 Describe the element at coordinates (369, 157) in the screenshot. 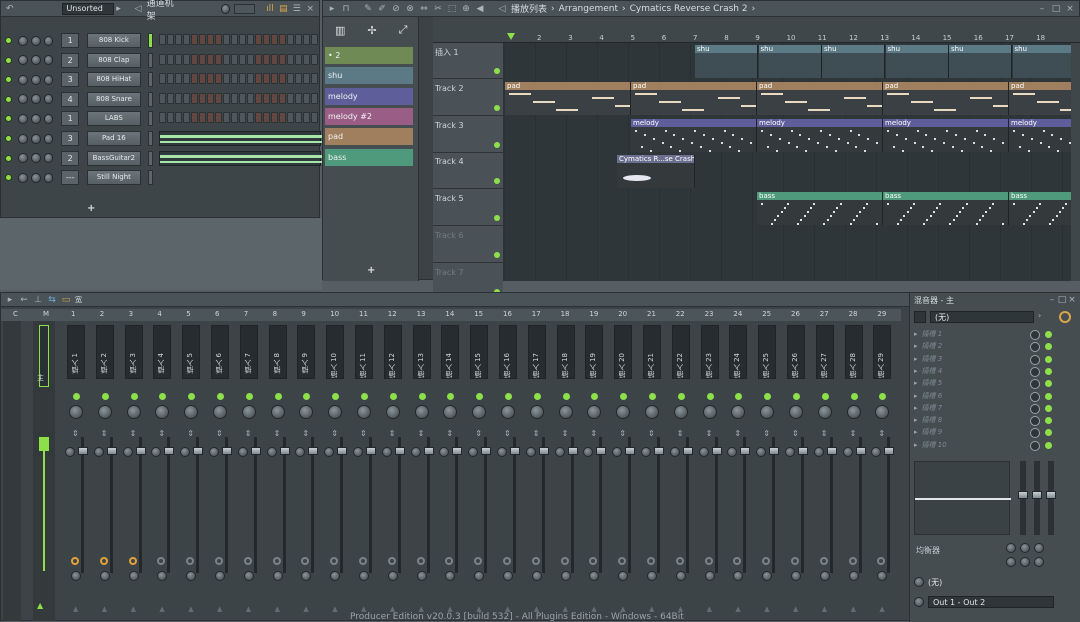

I see `pattern-item: bass` at that location.